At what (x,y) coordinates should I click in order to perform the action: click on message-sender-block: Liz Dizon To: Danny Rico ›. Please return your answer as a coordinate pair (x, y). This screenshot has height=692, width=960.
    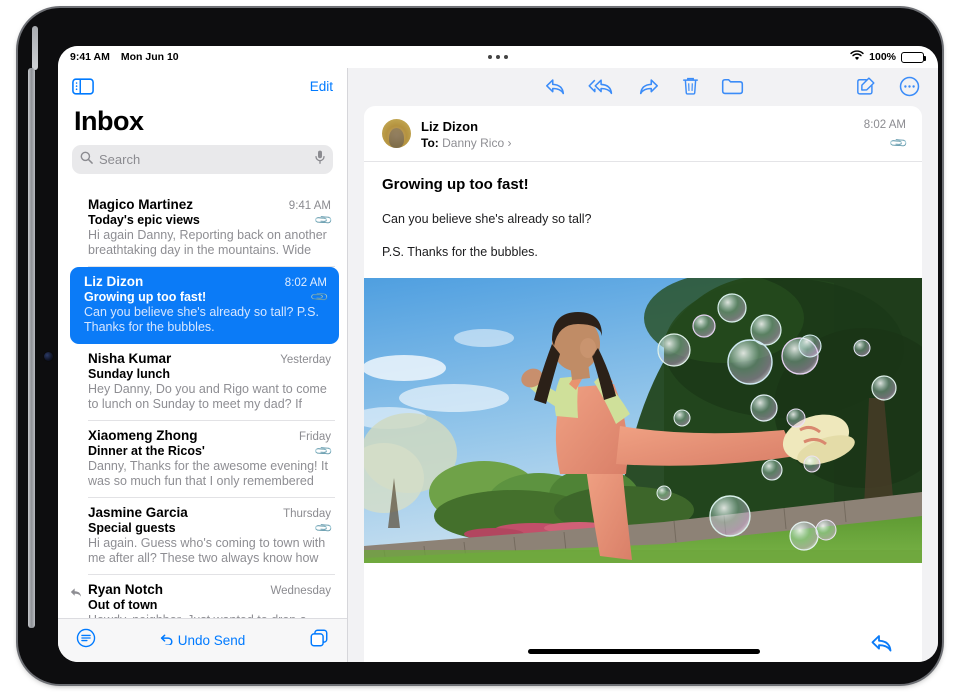
    Looking at the image, I should click on (466, 134).